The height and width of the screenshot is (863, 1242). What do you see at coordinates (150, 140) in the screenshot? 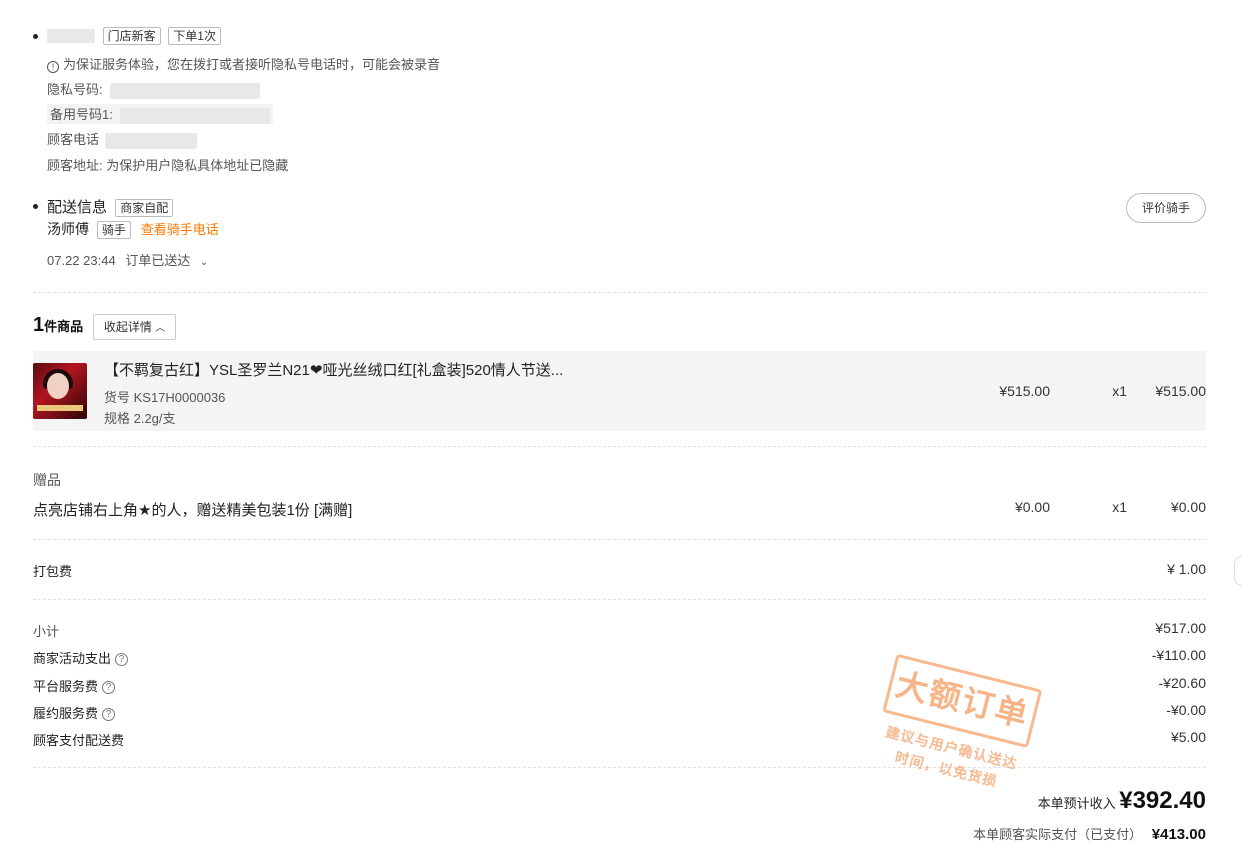
I see `customer-phone-redacted` at bounding box center [150, 140].